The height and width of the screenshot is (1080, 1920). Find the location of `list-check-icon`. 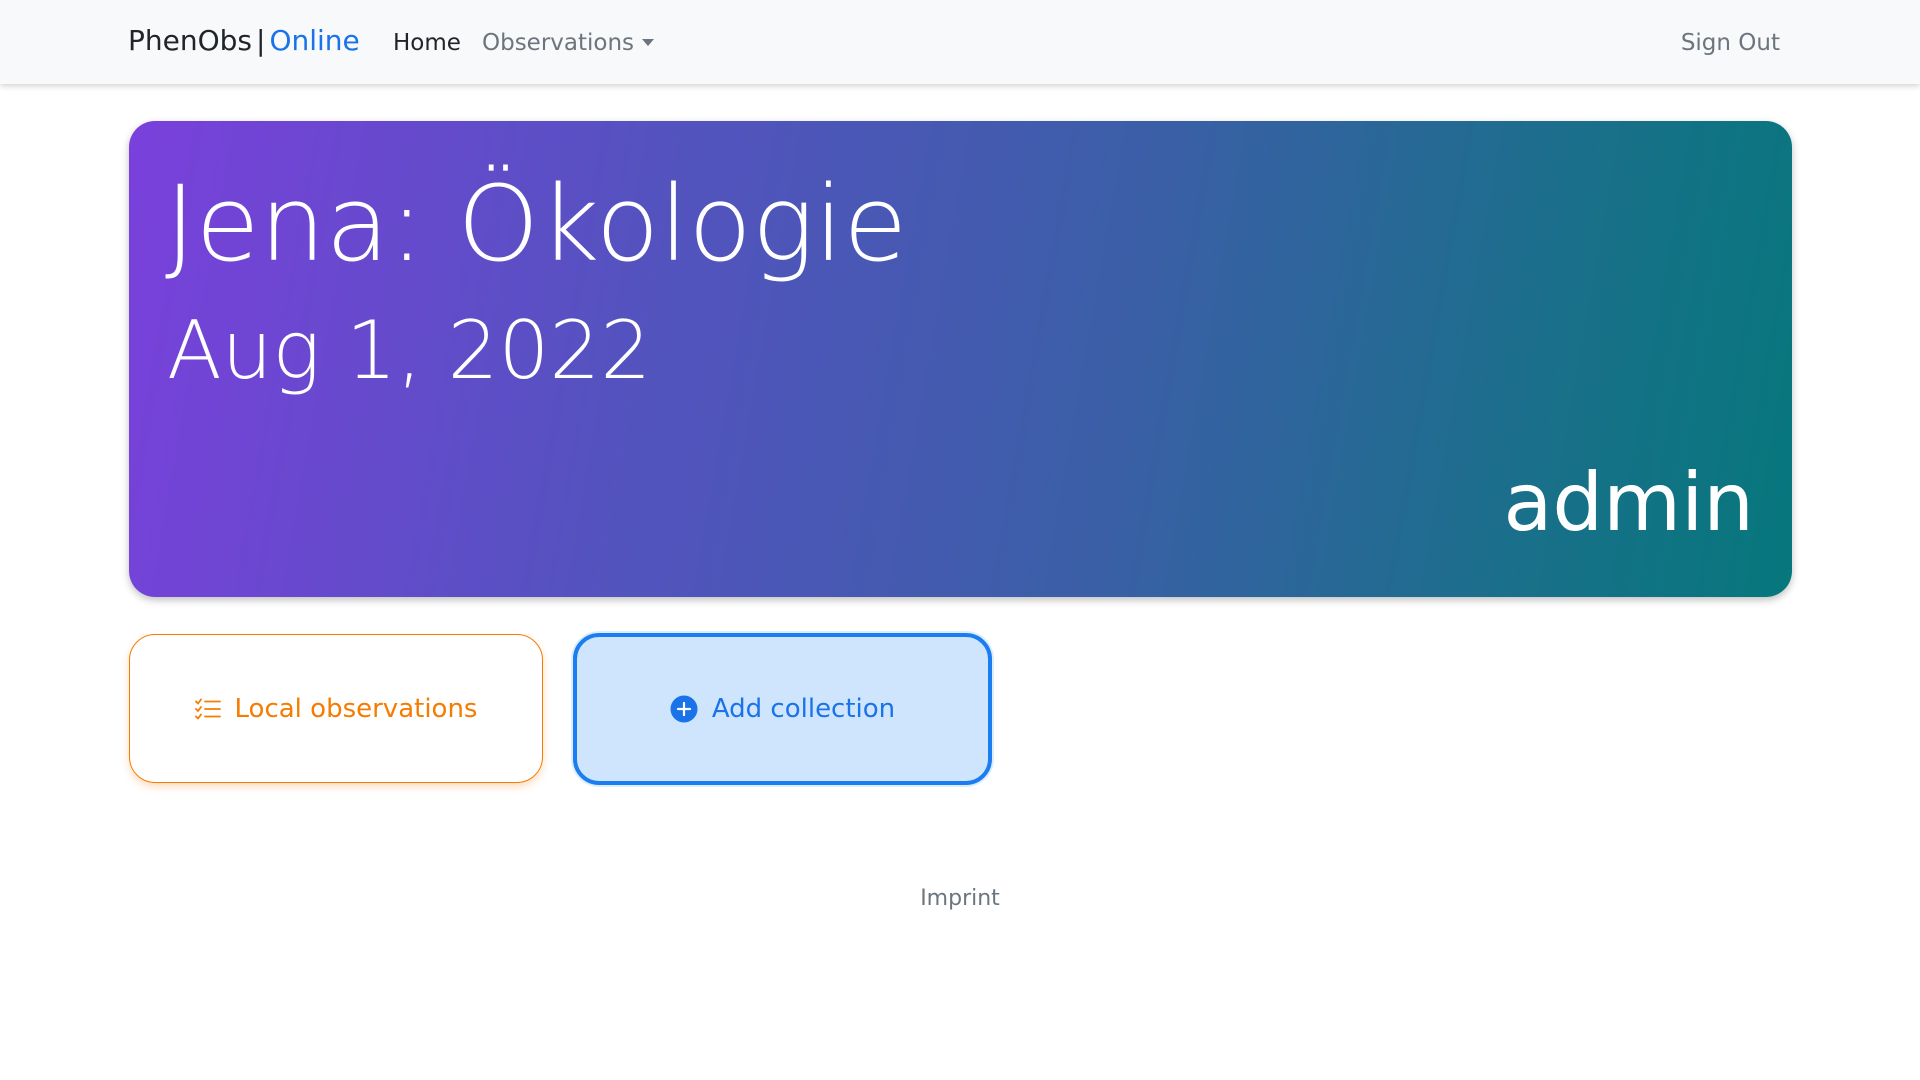

list-check-icon is located at coordinates (207, 708).